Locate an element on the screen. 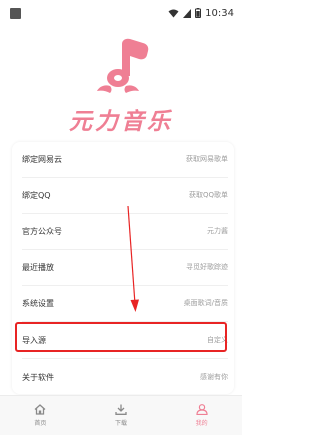 This screenshot has width=320, height=435. menu-item-value: 元力酱 is located at coordinates (217, 231).